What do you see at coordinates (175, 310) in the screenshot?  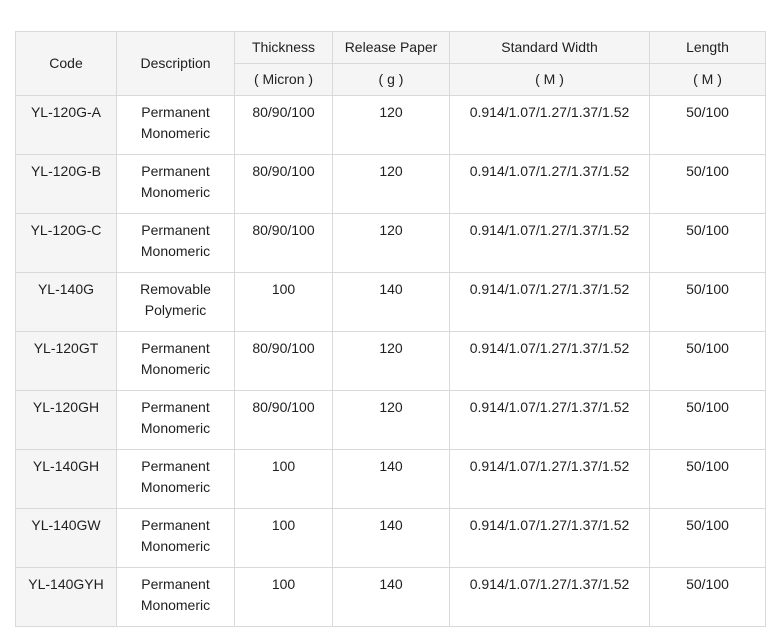 I see `description-line-2: Polymeric` at bounding box center [175, 310].